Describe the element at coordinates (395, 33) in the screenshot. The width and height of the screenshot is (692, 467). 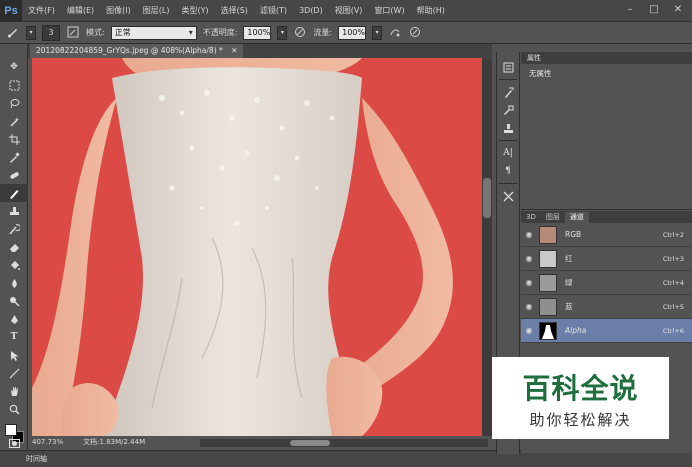
I see `airbrush-icon` at that location.